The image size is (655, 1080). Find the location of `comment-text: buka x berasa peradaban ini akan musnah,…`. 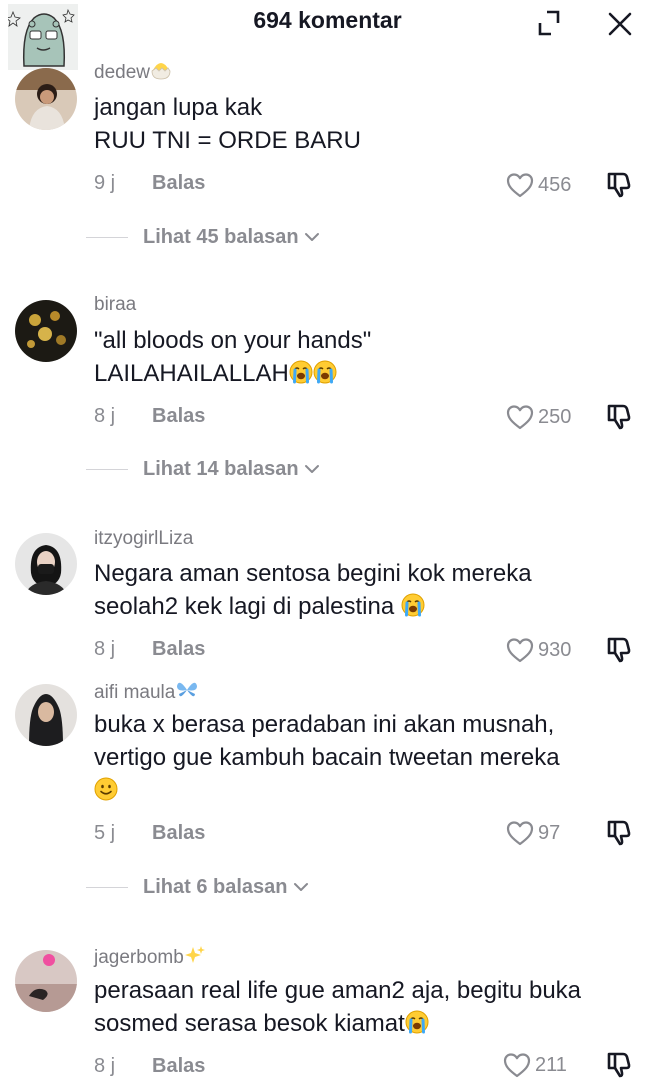

comment-text: buka x berasa peradaban ini akan musnah,… is located at coordinates (364, 757).